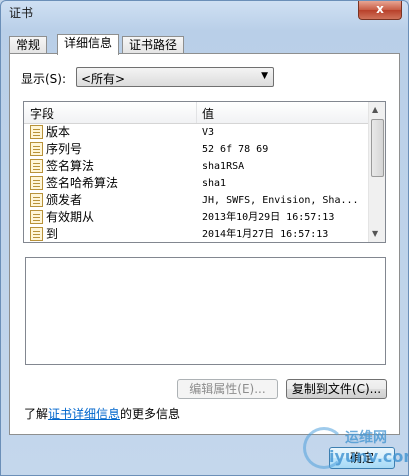 The image size is (409, 476). Describe the element at coordinates (375, 109) in the screenshot. I see `scroll-up-arrow-icon: ▲` at that location.